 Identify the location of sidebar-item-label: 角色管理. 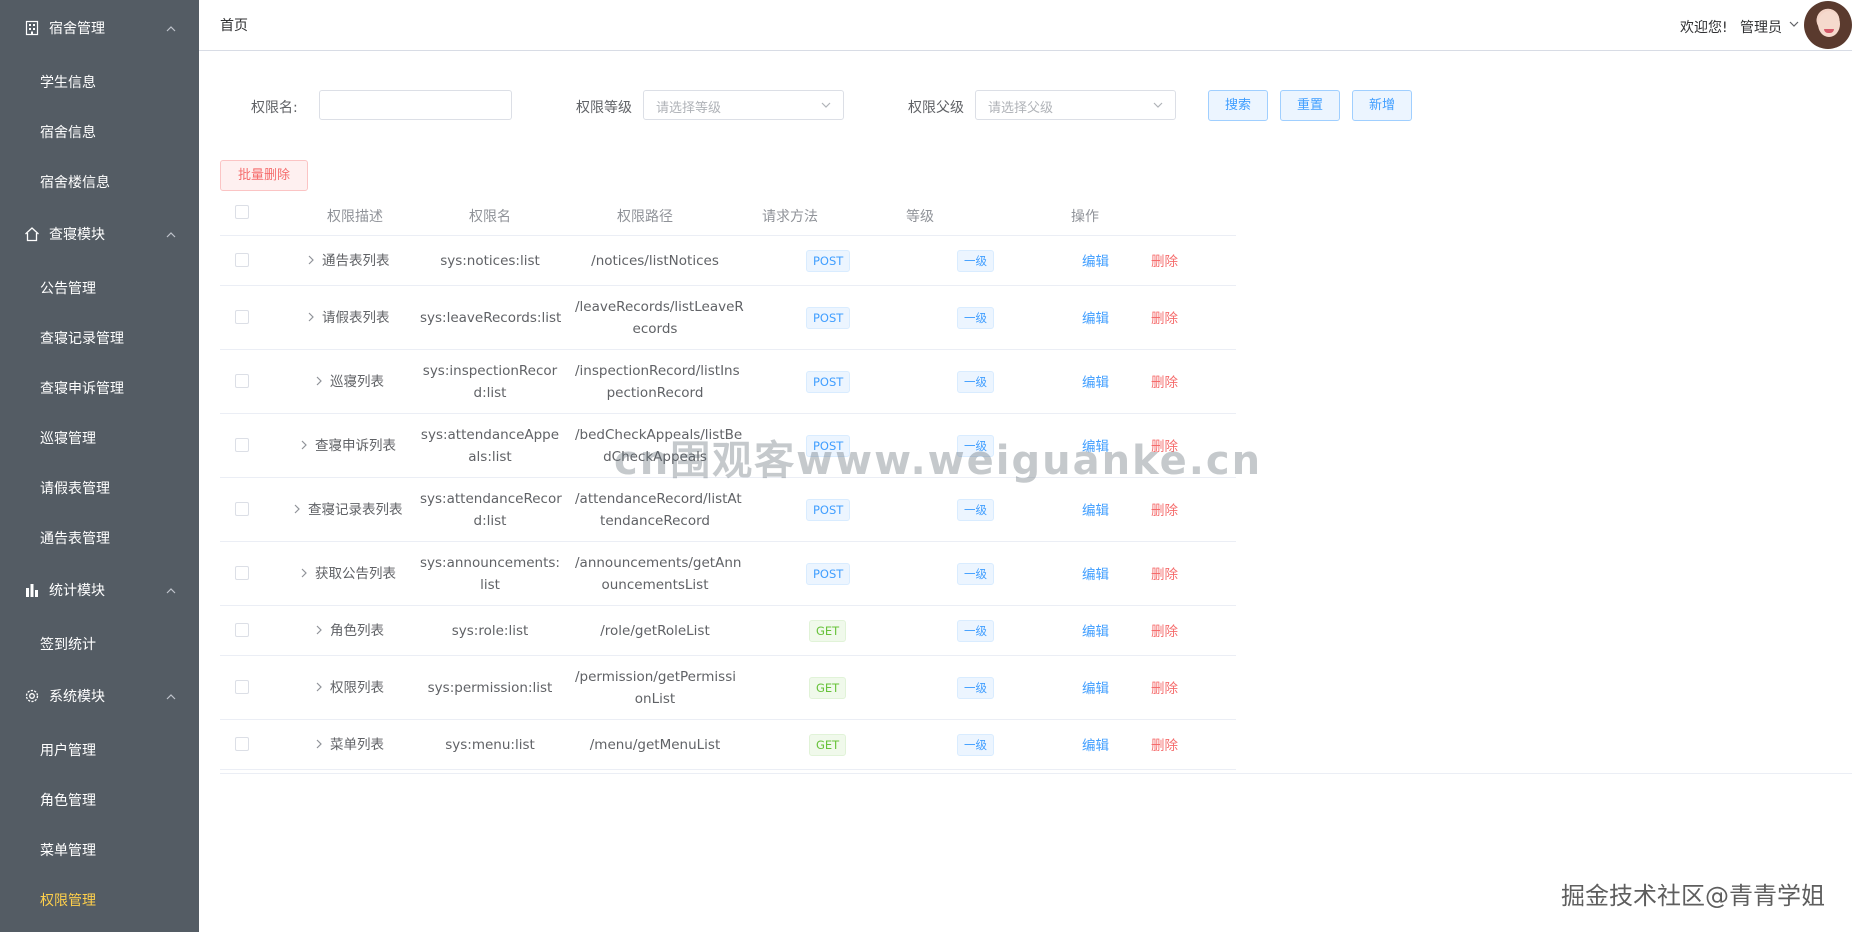
(68, 801).